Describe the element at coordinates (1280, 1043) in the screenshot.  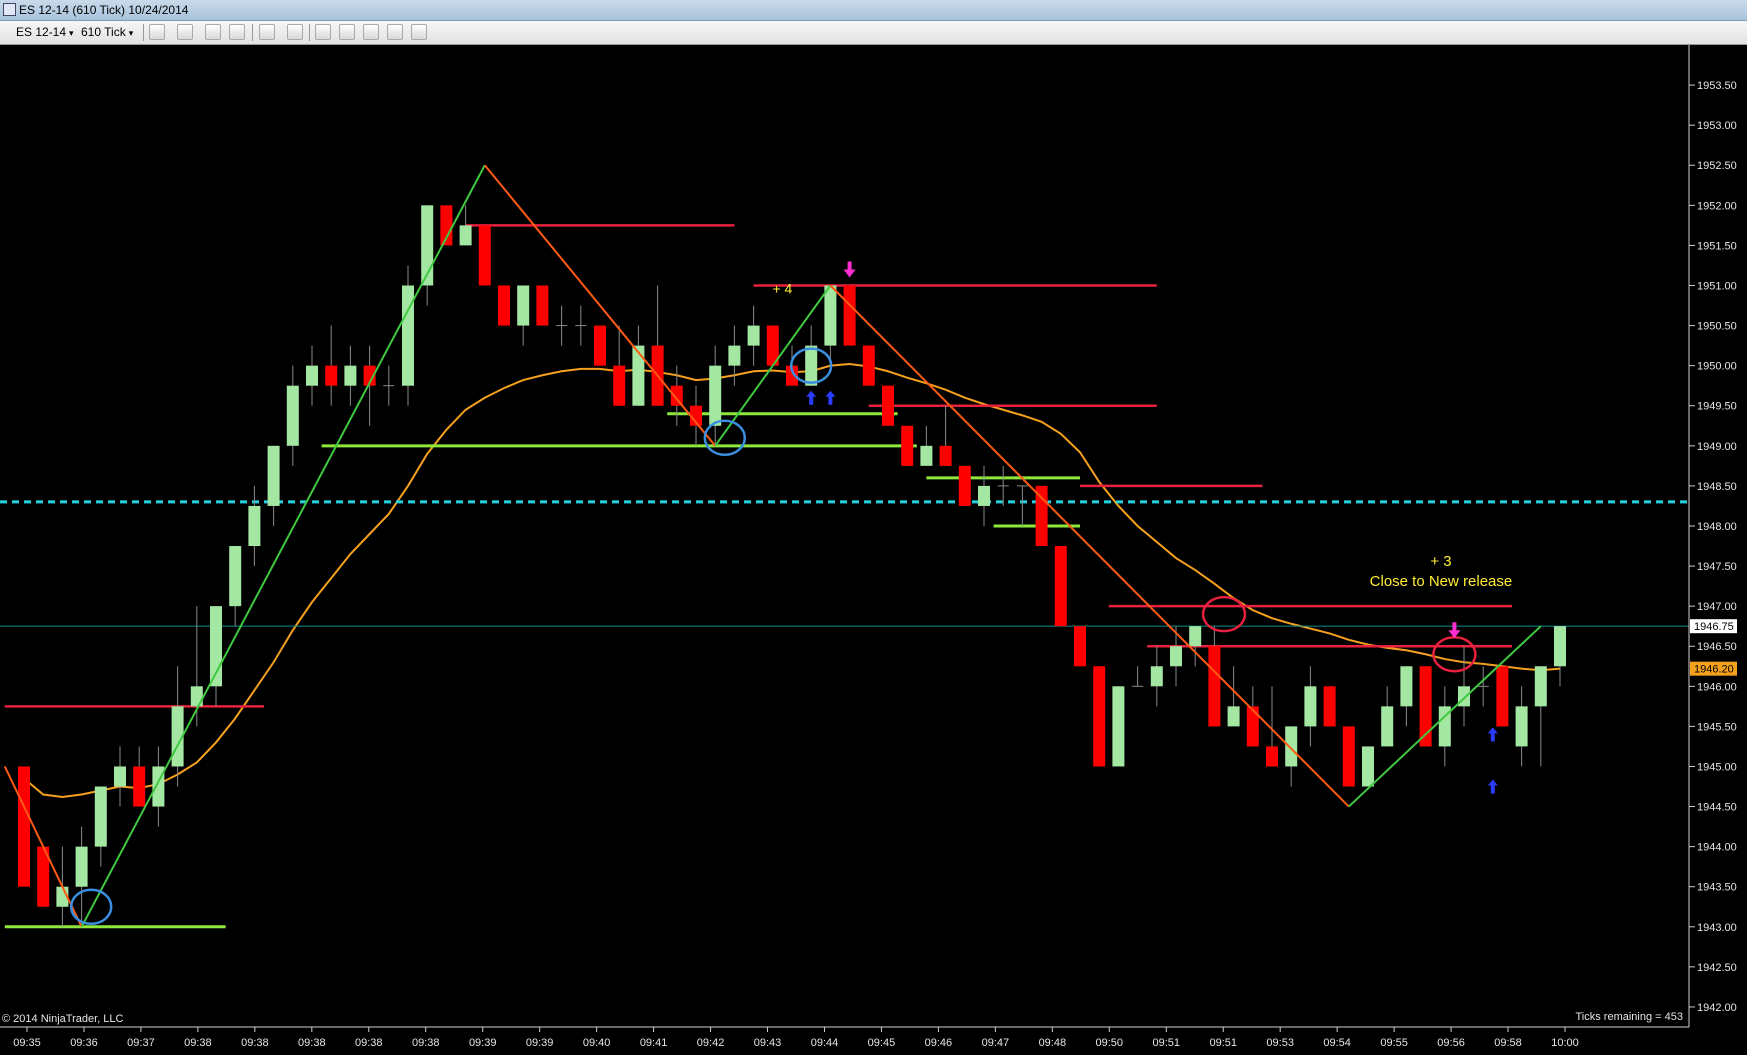
I see `time-tick-label: 09:53` at that location.